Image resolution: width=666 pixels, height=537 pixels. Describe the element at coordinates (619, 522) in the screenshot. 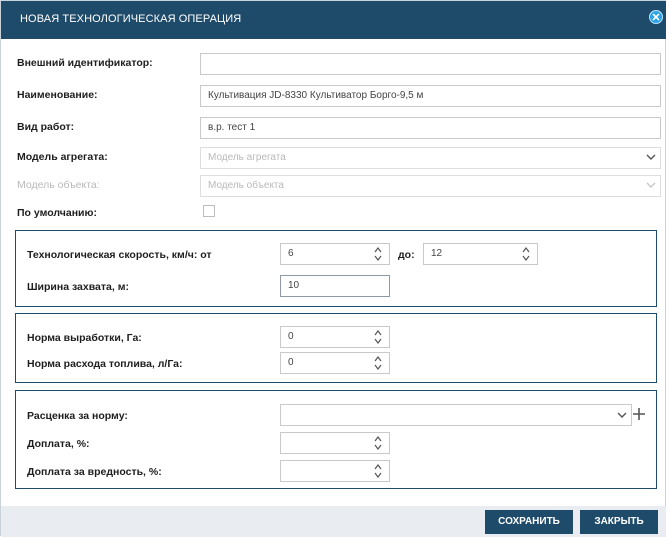

I see `close-button: ЗАКРЫТЬ` at that location.